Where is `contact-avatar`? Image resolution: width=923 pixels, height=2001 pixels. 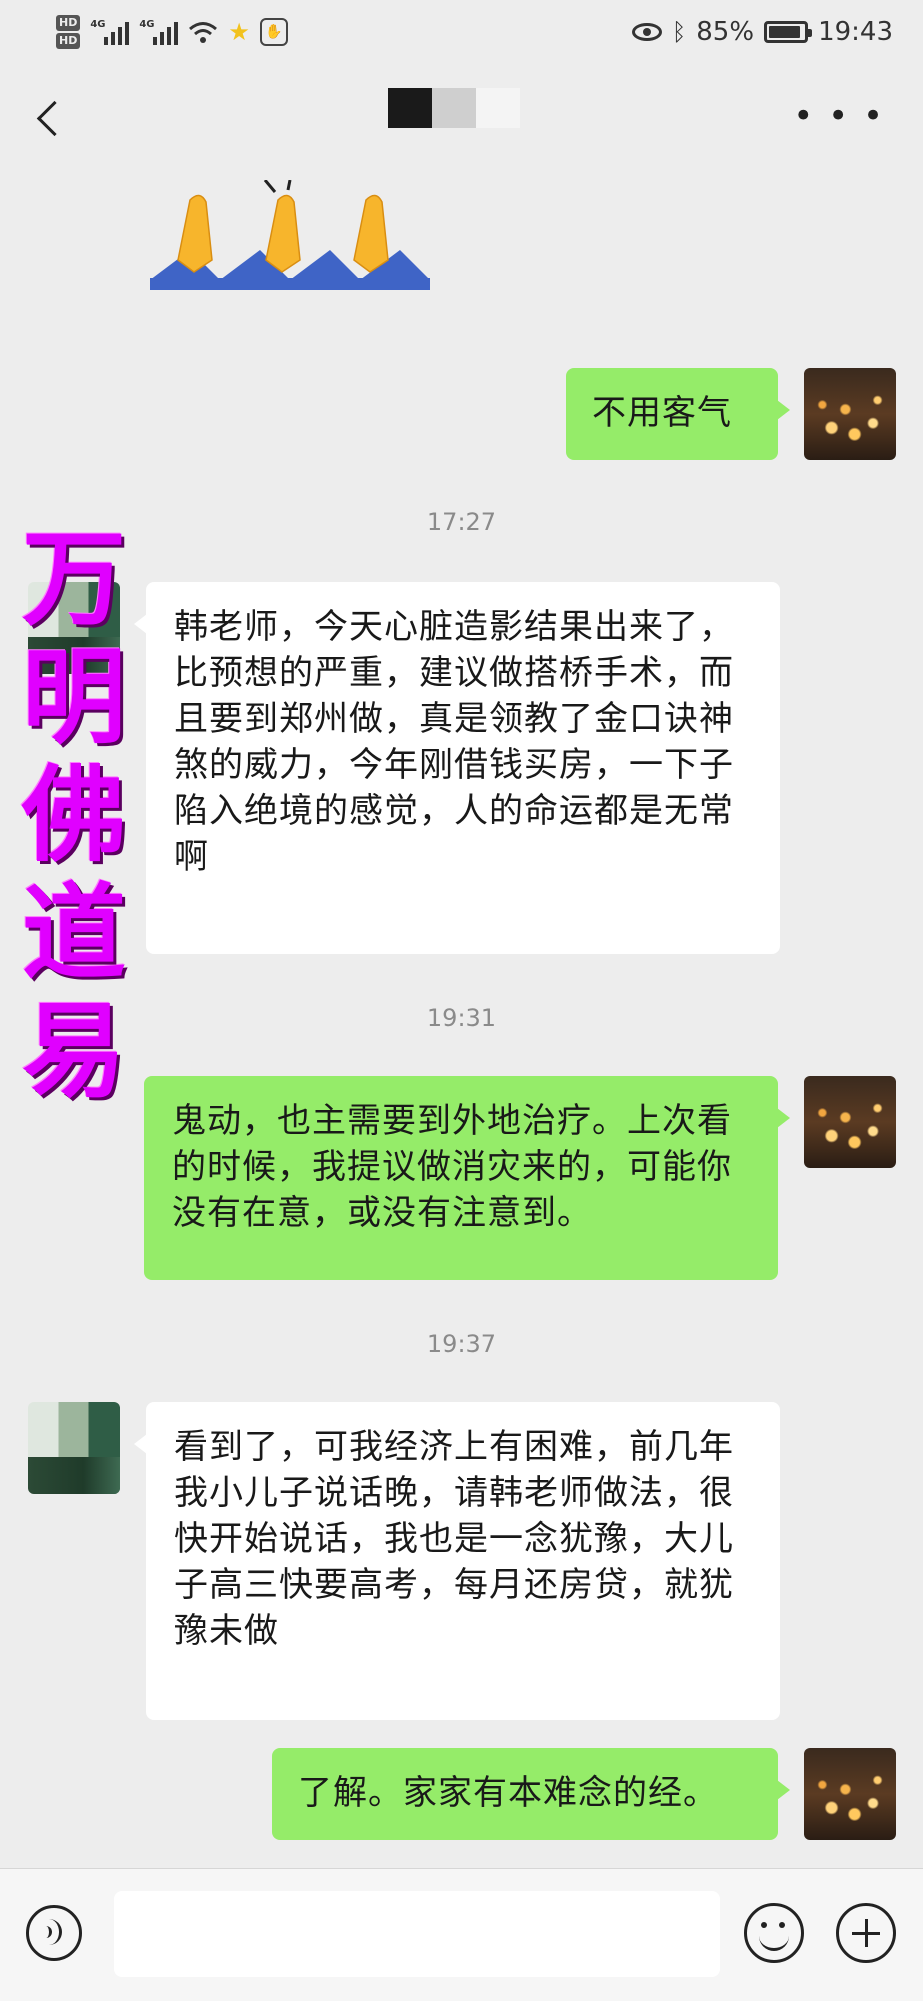
contact-avatar is located at coordinates (74, 1448).